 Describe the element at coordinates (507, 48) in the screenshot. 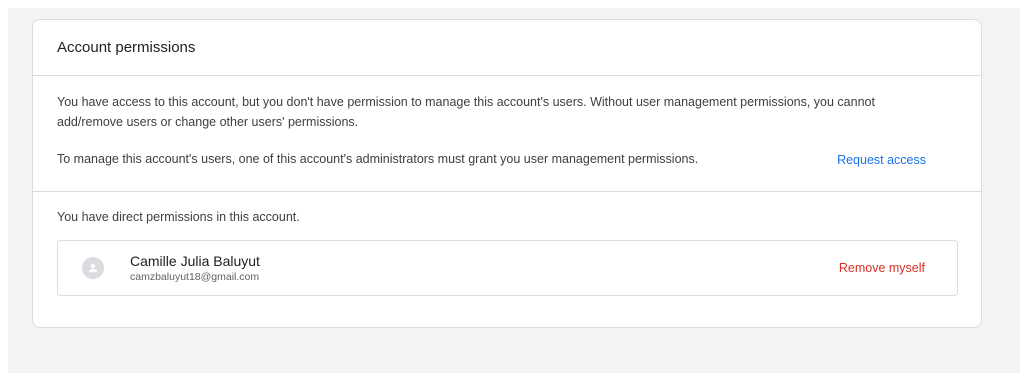

I see `card-header: Account permissions` at that location.